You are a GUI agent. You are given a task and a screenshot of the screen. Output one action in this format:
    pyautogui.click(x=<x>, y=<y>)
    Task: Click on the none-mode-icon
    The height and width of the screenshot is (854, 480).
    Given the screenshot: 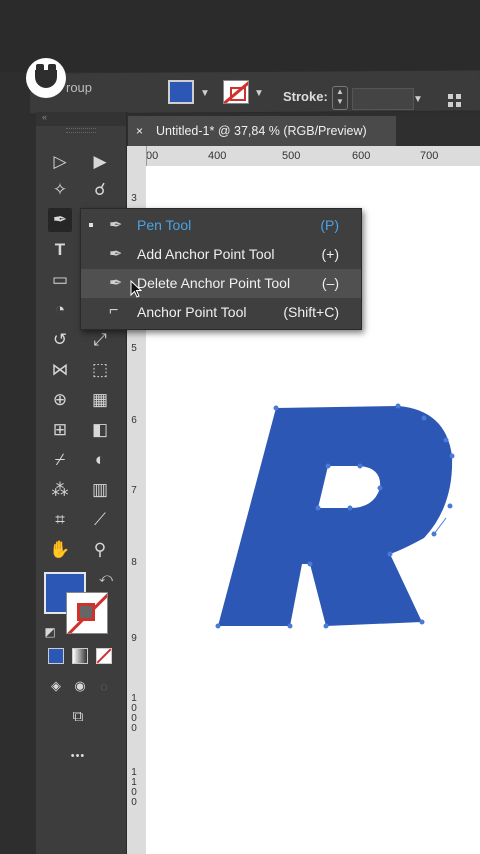 What is the action you would take?
    pyautogui.click(x=104, y=656)
    